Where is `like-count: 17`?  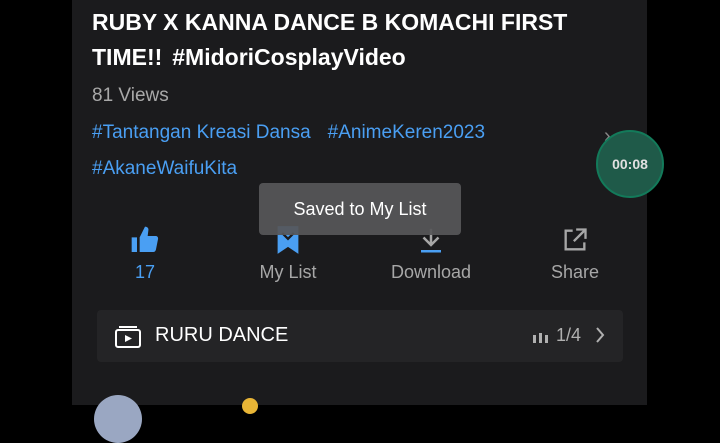
like-count: 17 is located at coordinates (145, 272).